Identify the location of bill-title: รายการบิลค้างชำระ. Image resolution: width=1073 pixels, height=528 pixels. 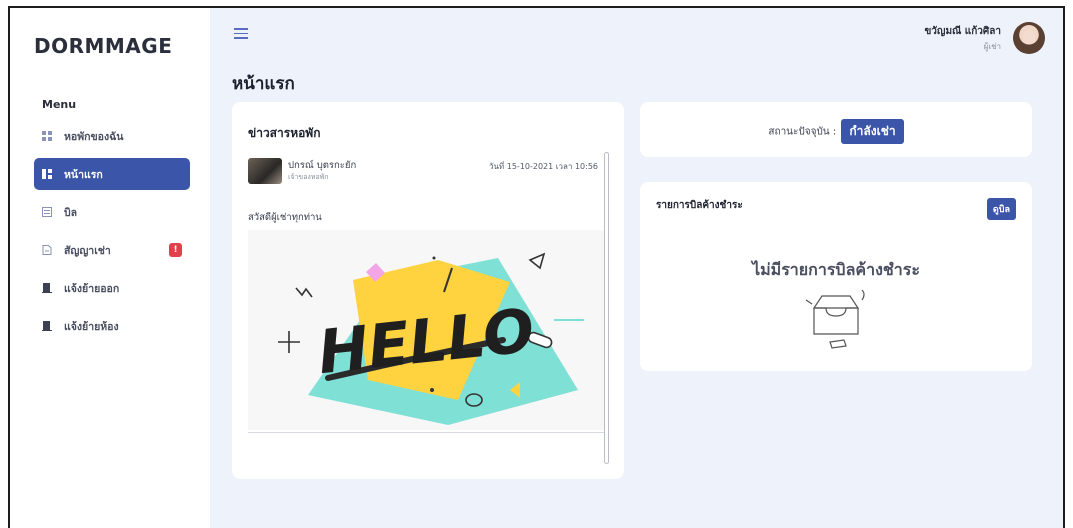
(699, 205).